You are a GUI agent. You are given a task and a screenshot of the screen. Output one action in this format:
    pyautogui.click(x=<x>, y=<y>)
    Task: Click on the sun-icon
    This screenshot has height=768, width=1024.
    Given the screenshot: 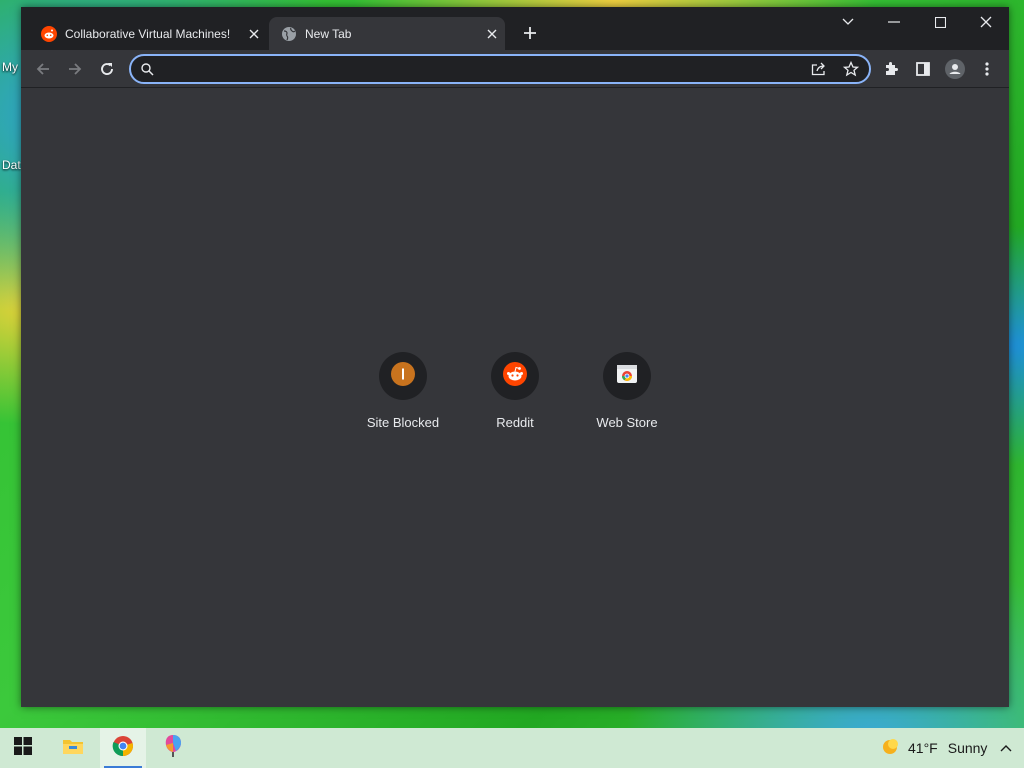 What is the action you would take?
    pyautogui.click(x=890, y=748)
    